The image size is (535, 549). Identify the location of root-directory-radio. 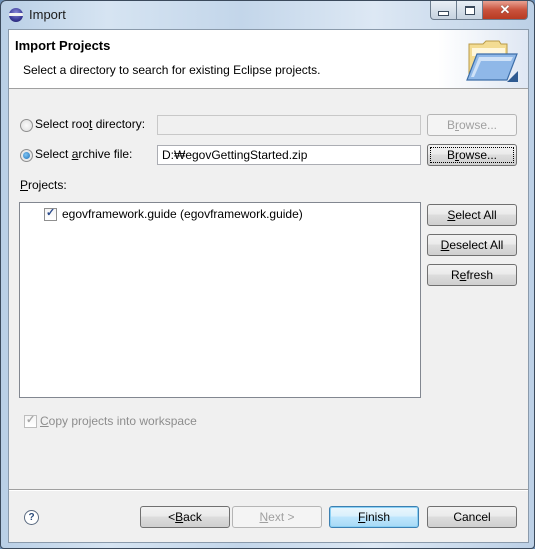
(26, 125).